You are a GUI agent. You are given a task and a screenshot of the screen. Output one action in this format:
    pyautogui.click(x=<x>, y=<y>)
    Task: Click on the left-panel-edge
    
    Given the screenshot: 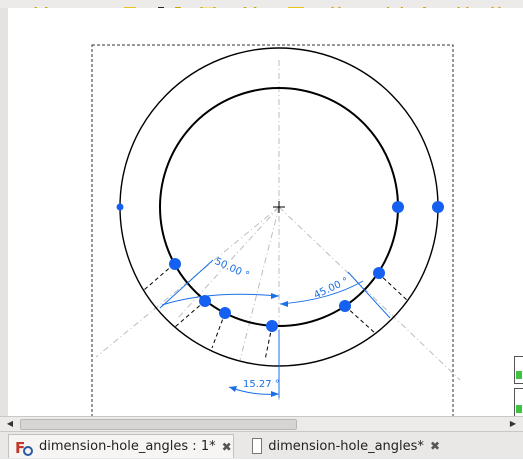 What is the action you would take?
    pyautogui.click(x=4, y=212)
    